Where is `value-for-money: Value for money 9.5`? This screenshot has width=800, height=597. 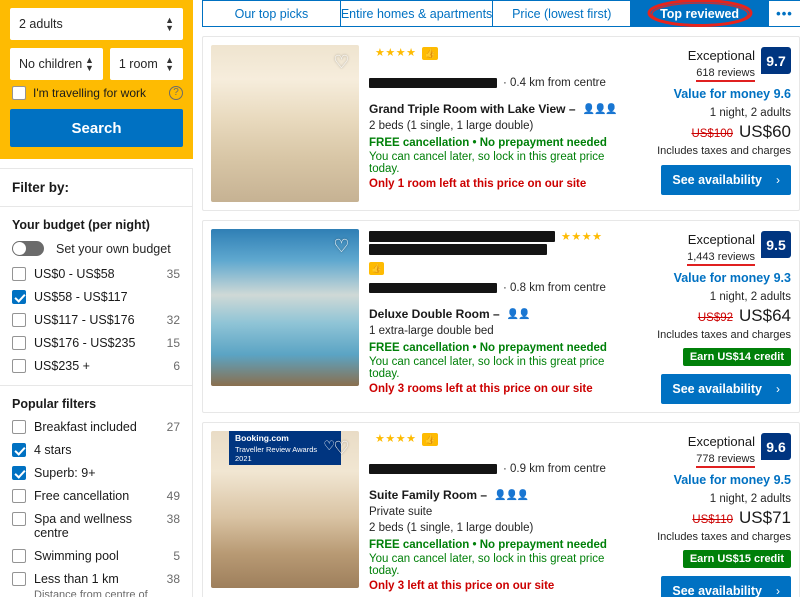
value-for-money: Value for money 9.5 is located at coordinates (732, 480).